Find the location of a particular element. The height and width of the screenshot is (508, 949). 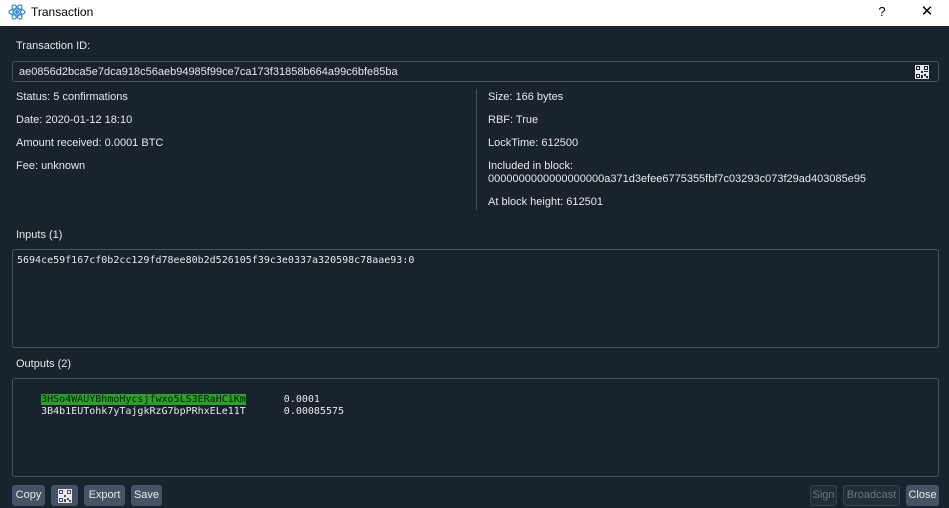

show-qr-button is located at coordinates (64, 495).